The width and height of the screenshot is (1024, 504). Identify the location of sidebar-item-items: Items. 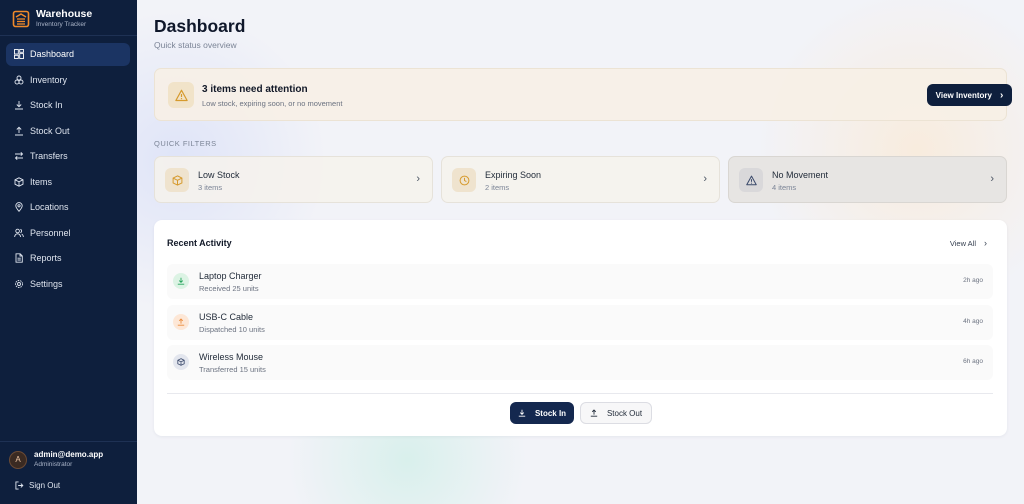
(68, 182).